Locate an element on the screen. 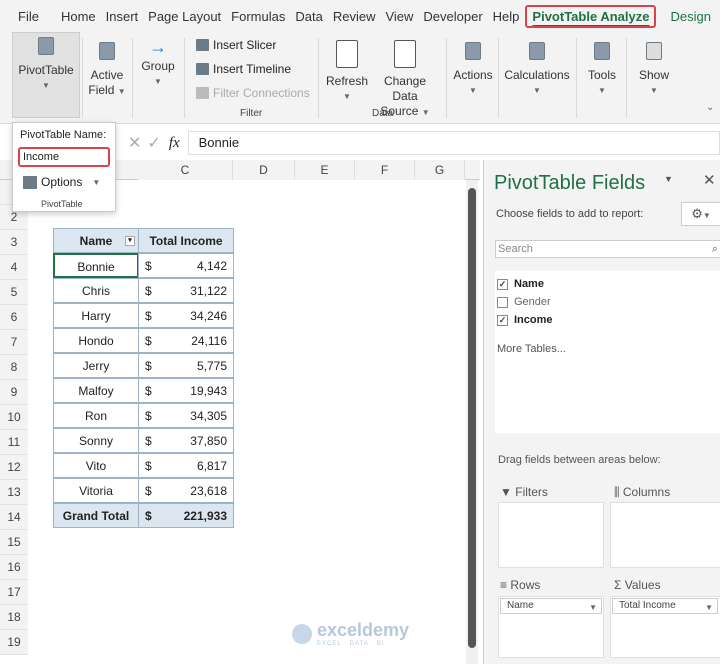 The width and height of the screenshot is (720, 664). options-button: Options ▼ is located at coordinates (61, 182).